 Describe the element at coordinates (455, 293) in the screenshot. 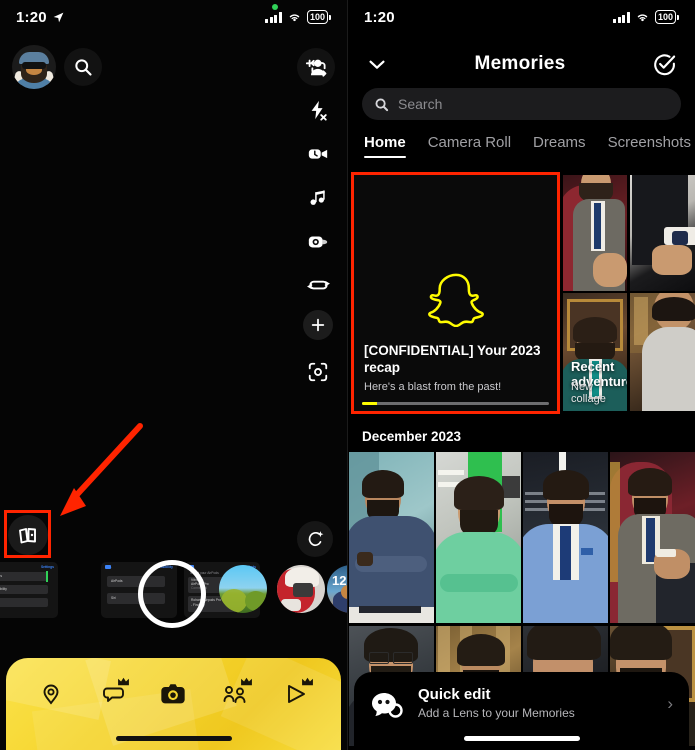

I see `featured-card-highlight` at that location.